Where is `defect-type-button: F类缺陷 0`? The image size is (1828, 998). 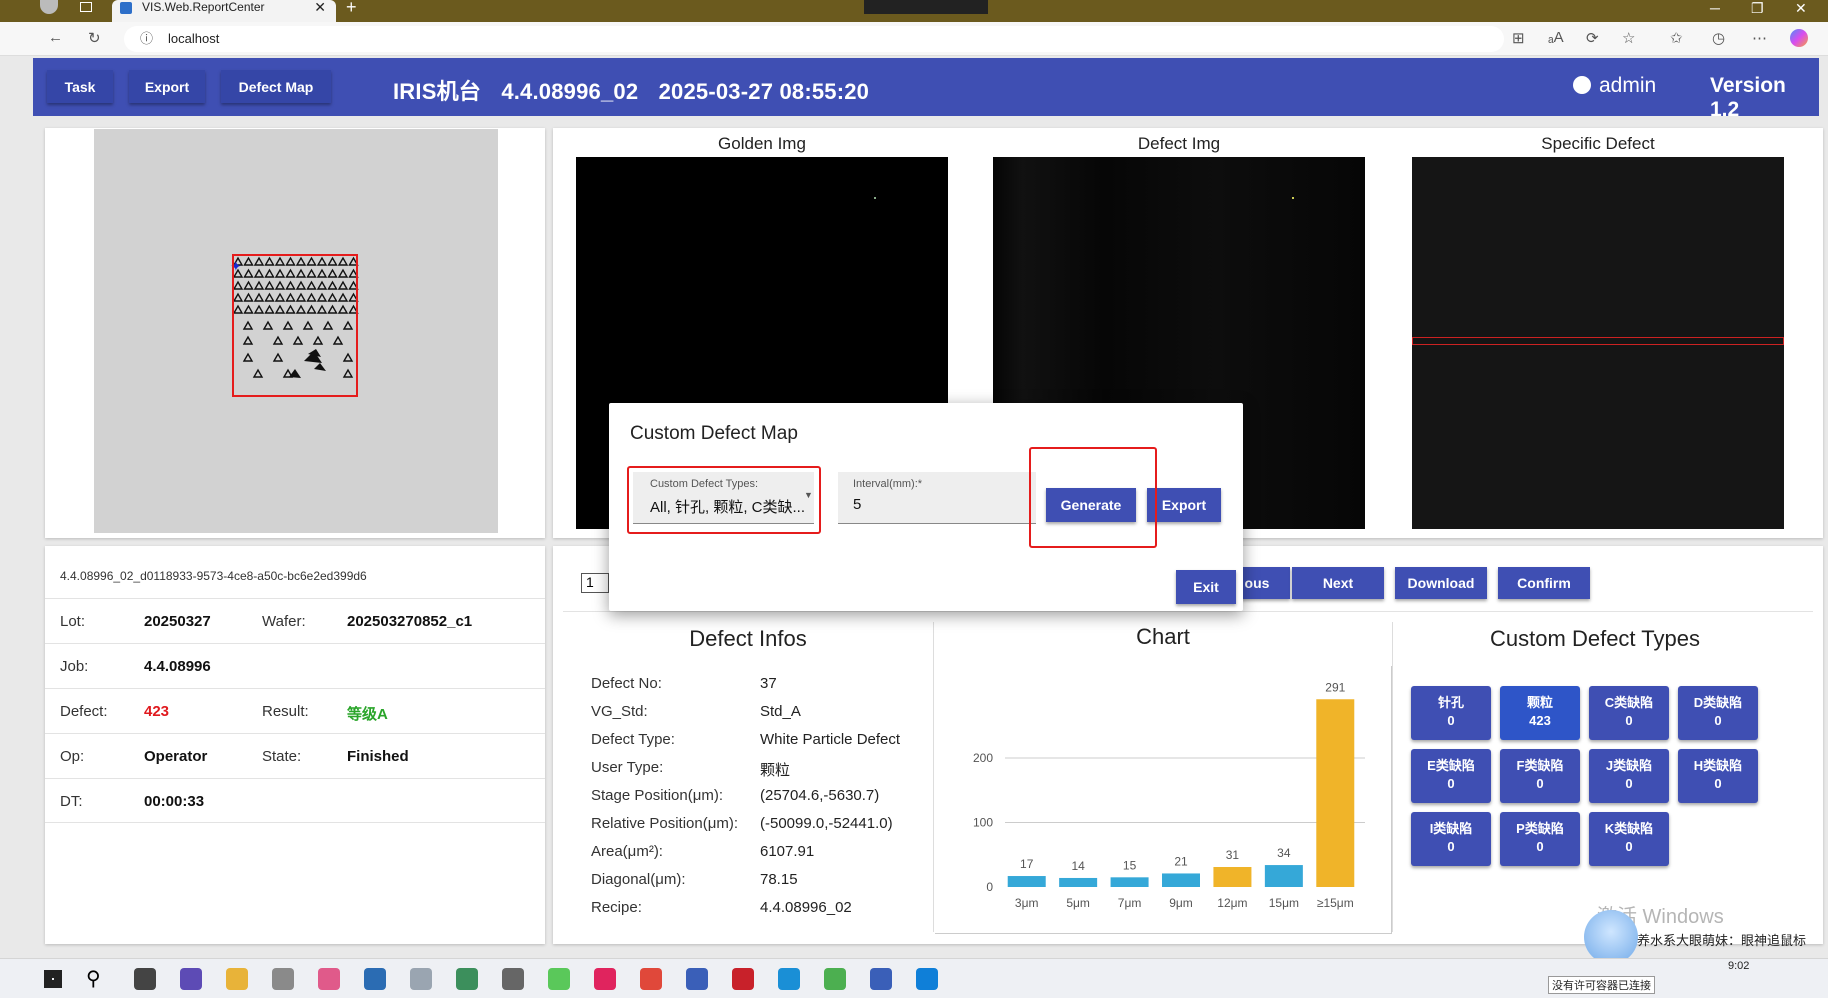
defect-type-button: F类缺陷 0 is located at coordinates (1540, 776).